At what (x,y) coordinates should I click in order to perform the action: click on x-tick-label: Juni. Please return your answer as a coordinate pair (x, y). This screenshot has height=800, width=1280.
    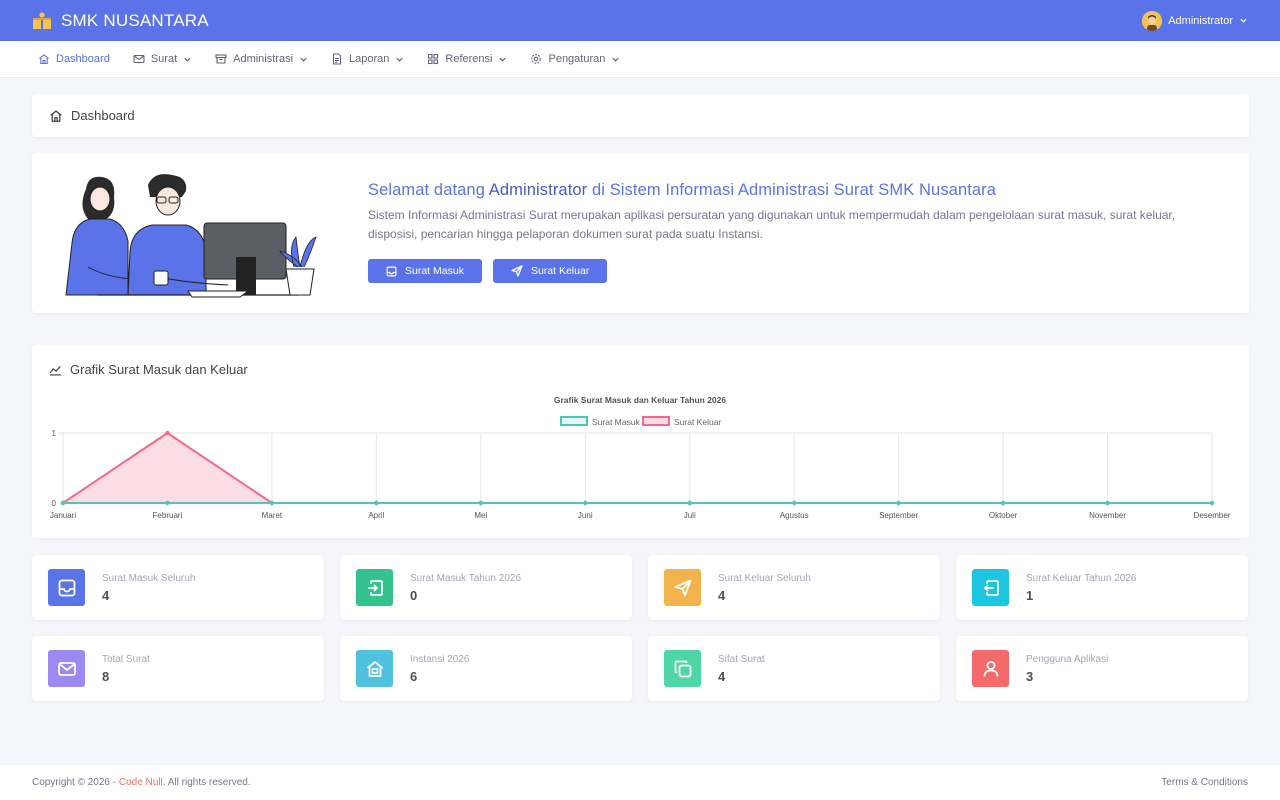
    Looking at the image, I should click on (585, 515).